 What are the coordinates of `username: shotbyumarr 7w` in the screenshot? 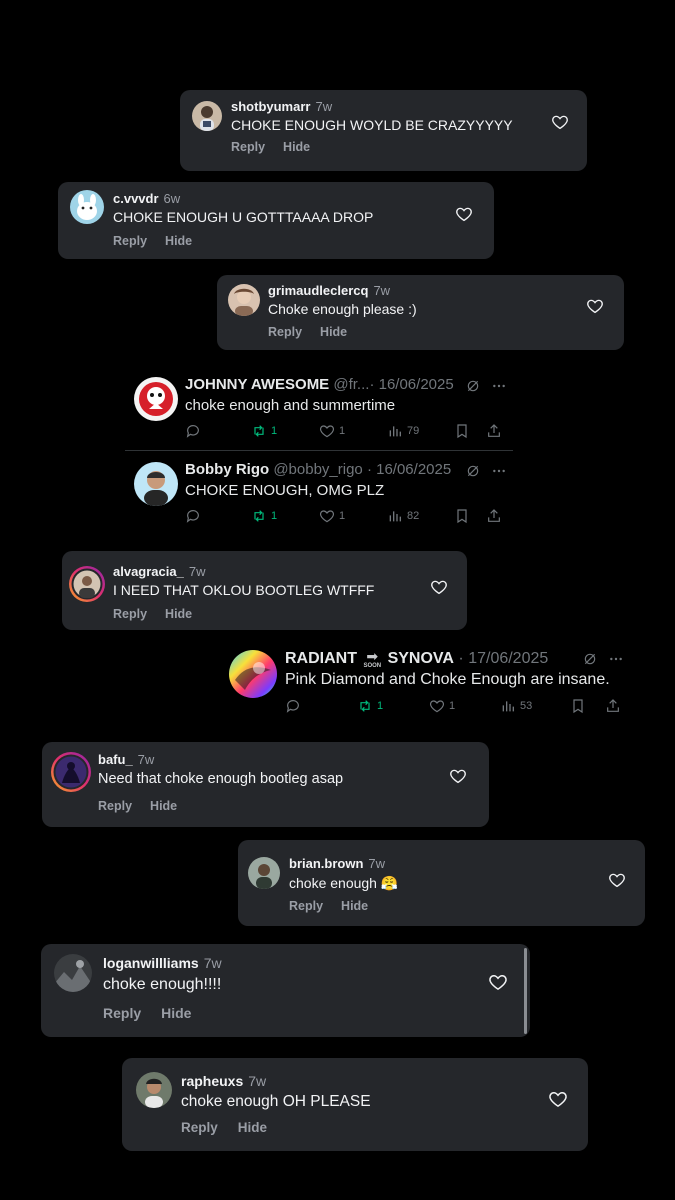 It's located at (281, 106).